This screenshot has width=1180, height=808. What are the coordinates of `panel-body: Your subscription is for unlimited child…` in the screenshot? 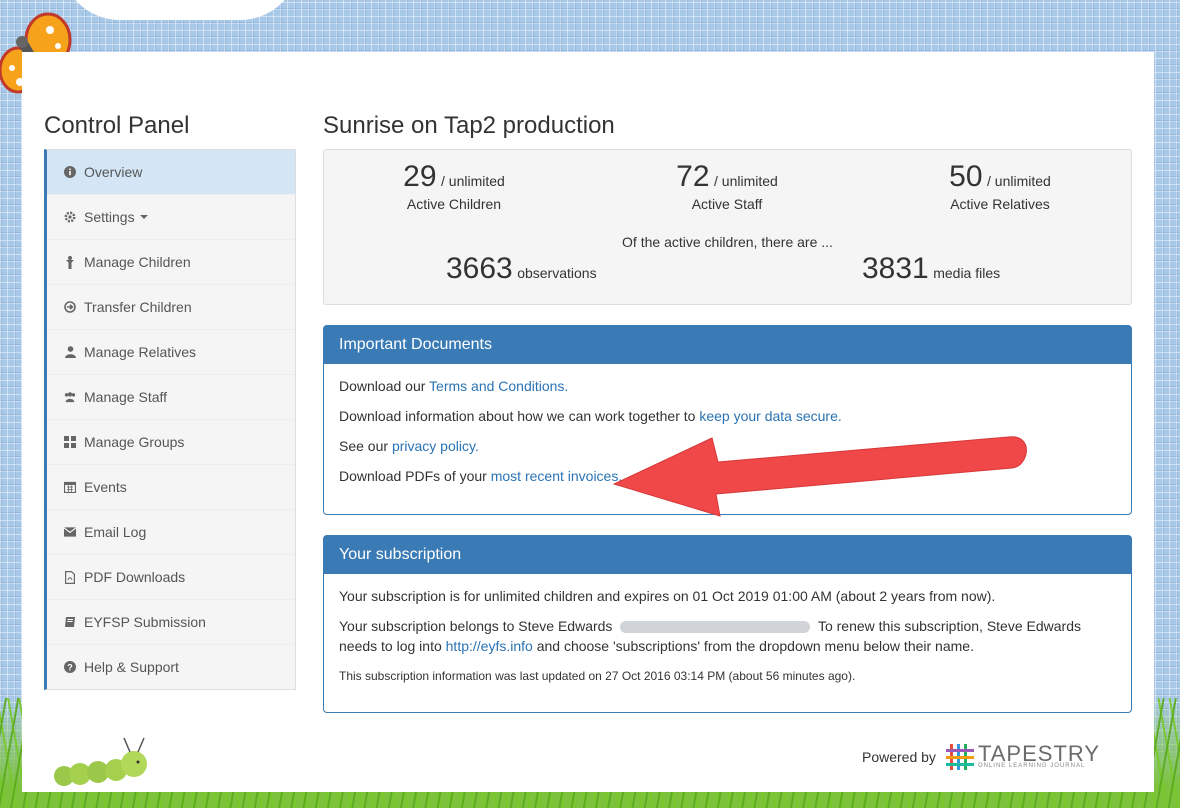 It's located at (727, 639).